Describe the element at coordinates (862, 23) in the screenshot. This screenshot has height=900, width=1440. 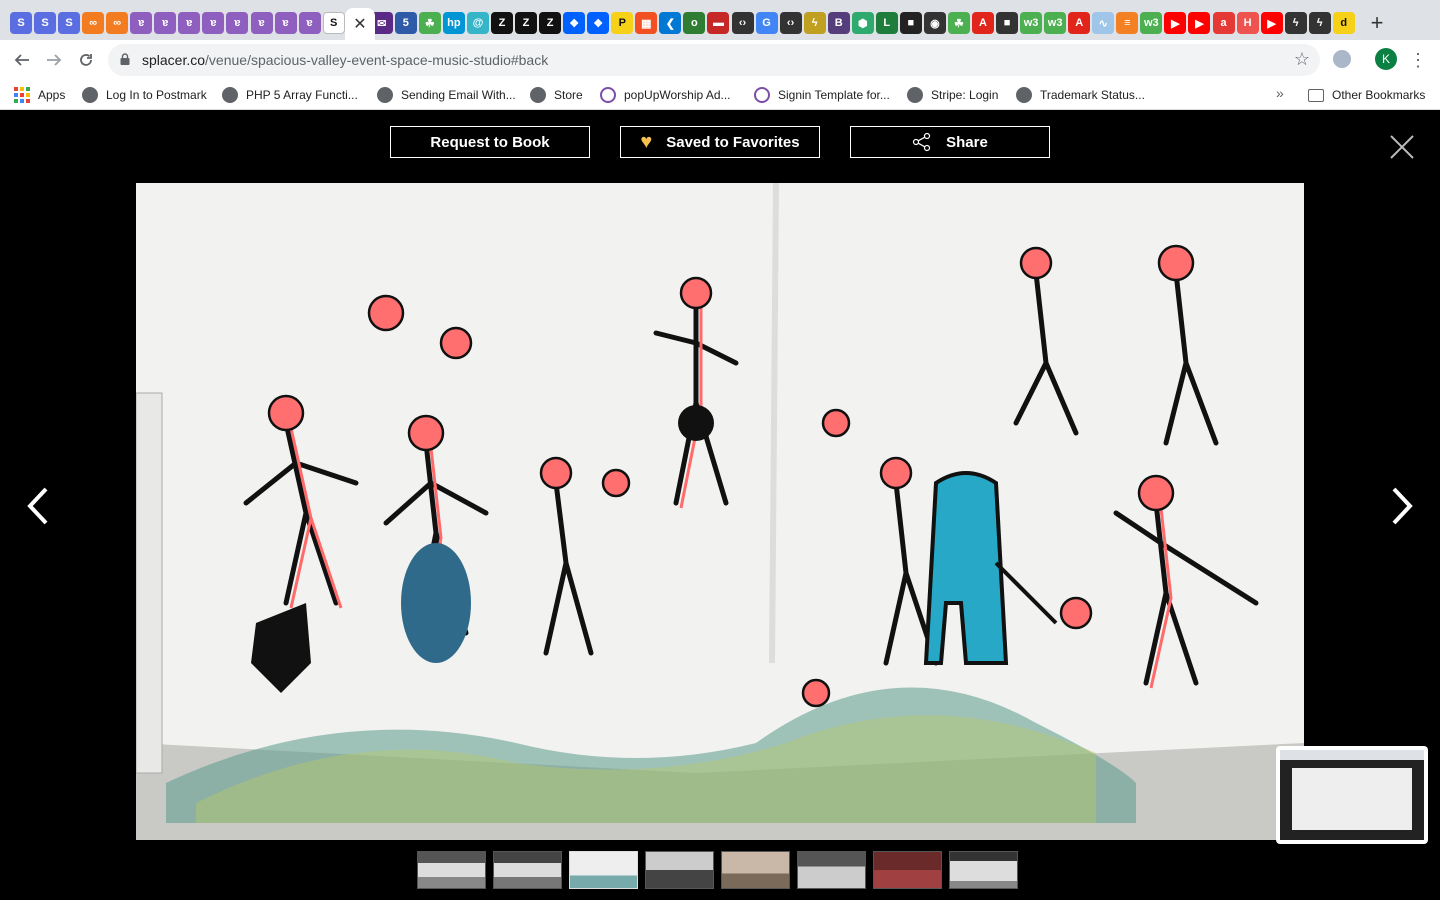
I see `hex-green-icon: ⬢` at that location.